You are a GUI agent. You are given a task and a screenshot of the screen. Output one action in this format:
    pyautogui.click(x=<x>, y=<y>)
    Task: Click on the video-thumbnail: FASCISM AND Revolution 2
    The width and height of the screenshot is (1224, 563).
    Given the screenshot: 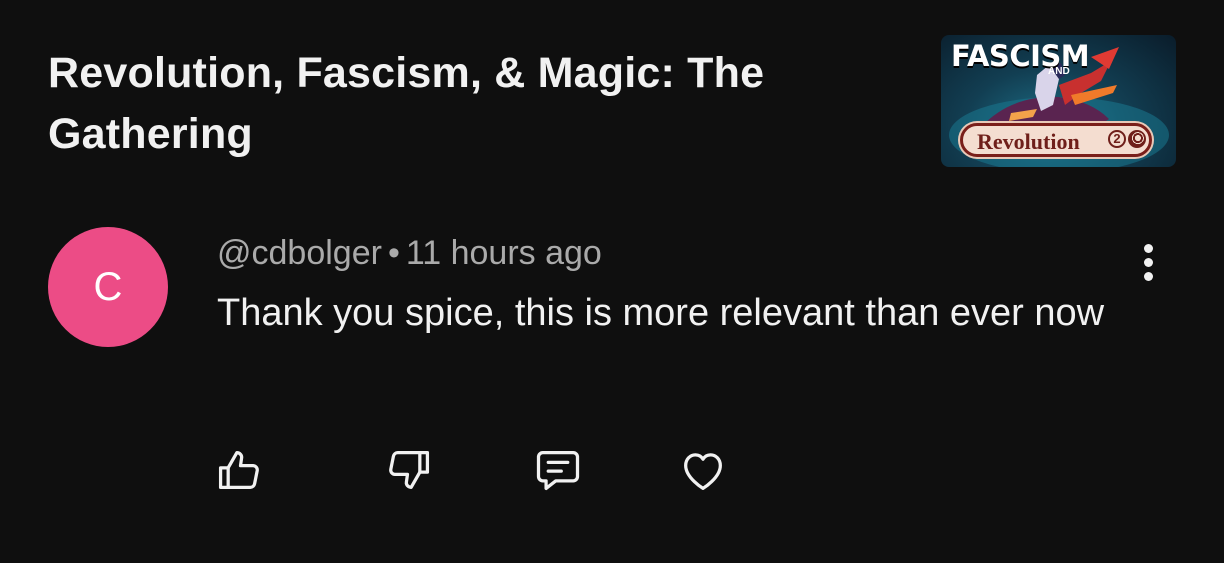 What is the action you would take?
    pyautogui.click(x=1058, y=101)
    